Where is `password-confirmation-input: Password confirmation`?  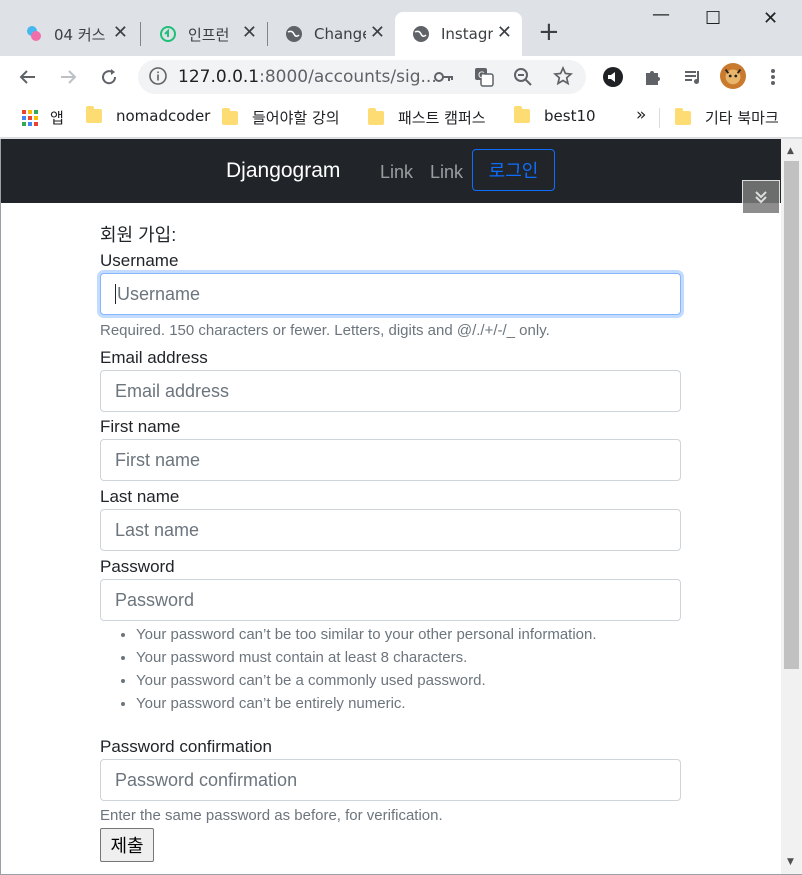
password-confirmation-input: Password confirmation is located at coordinates (390, 780).